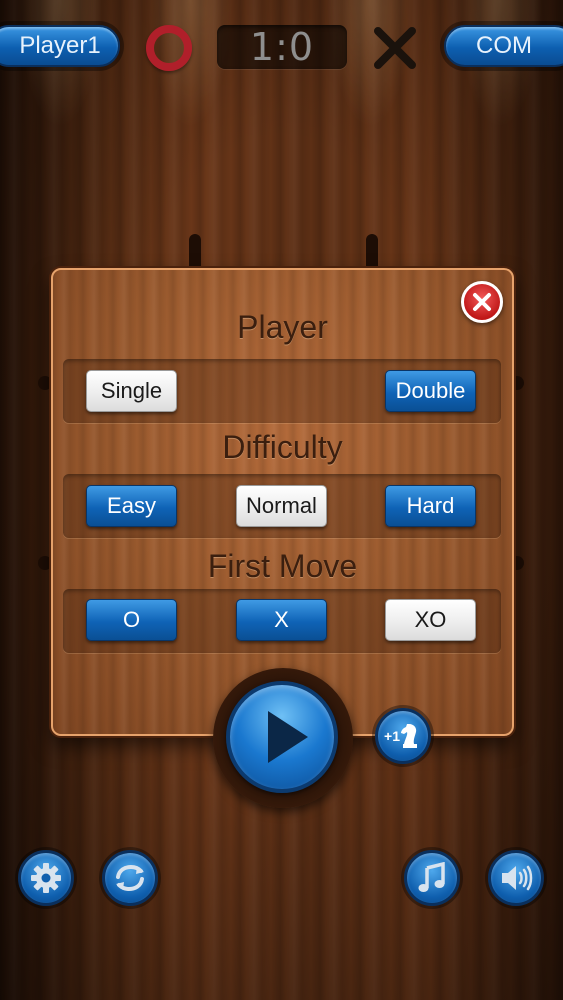  I want to click on player-single-button: Single, so click(131, 391).